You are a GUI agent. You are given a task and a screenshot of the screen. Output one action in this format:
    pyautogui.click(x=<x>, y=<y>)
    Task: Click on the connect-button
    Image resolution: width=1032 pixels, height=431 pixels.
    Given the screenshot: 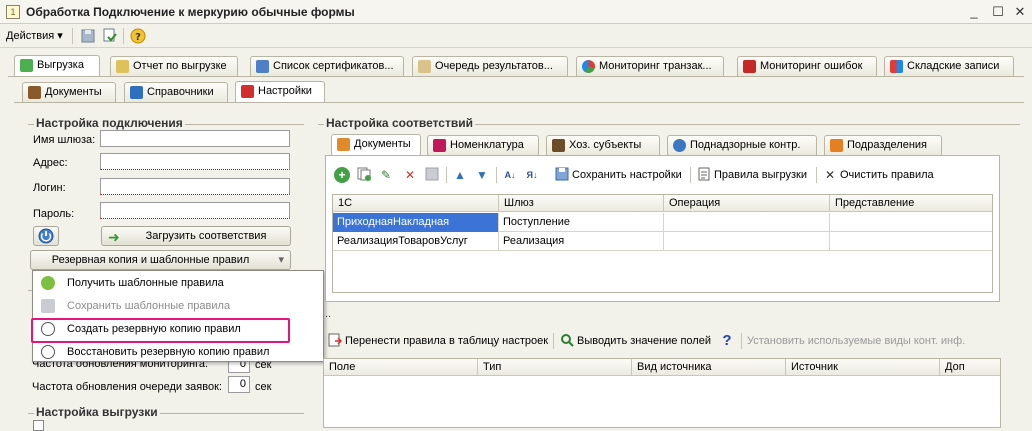 What is the action you would take?
    pyautogui.click(x=46, y=236)
    